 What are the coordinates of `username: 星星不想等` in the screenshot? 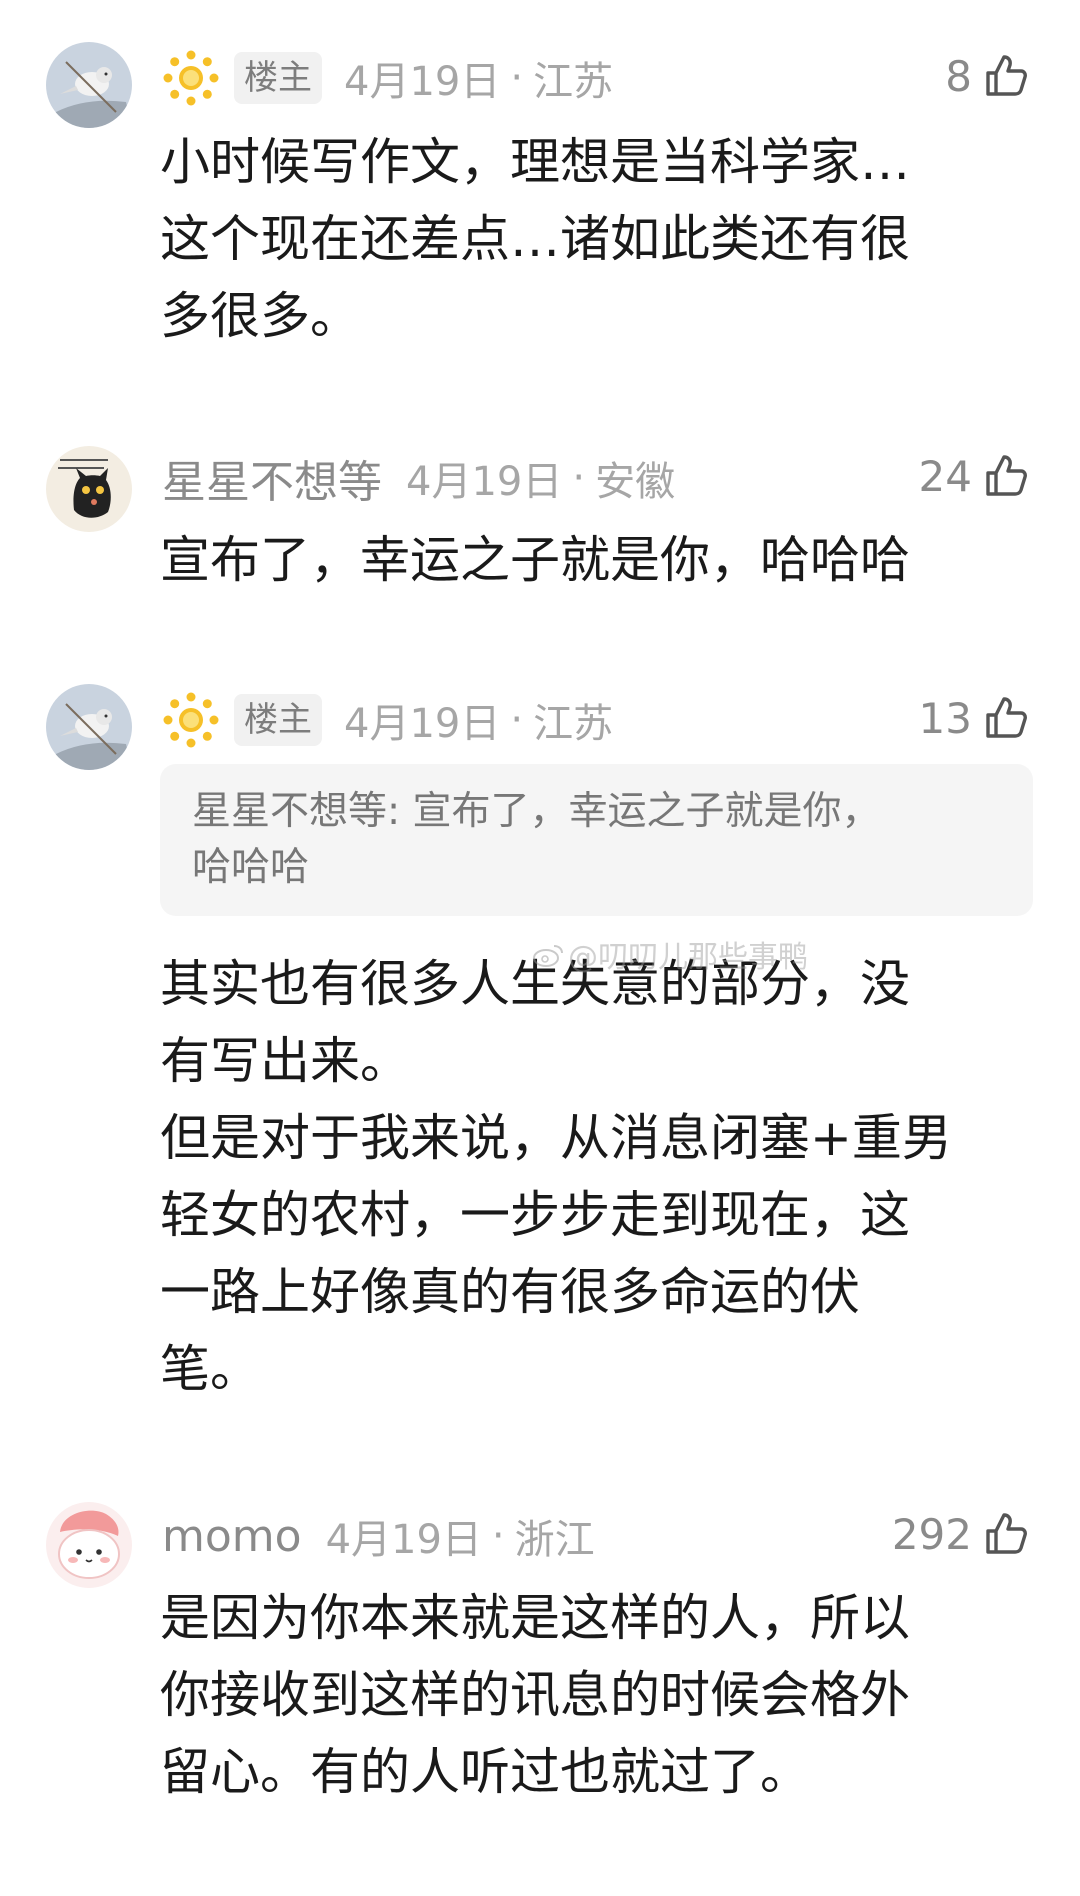 It's located at (272, 478).